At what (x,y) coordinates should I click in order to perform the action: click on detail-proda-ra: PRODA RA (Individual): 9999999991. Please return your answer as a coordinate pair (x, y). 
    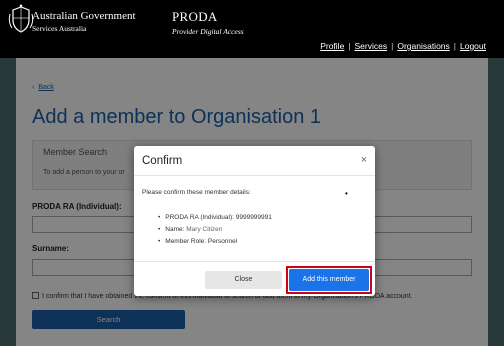
    Looking at the image, I should click on (215, 218).